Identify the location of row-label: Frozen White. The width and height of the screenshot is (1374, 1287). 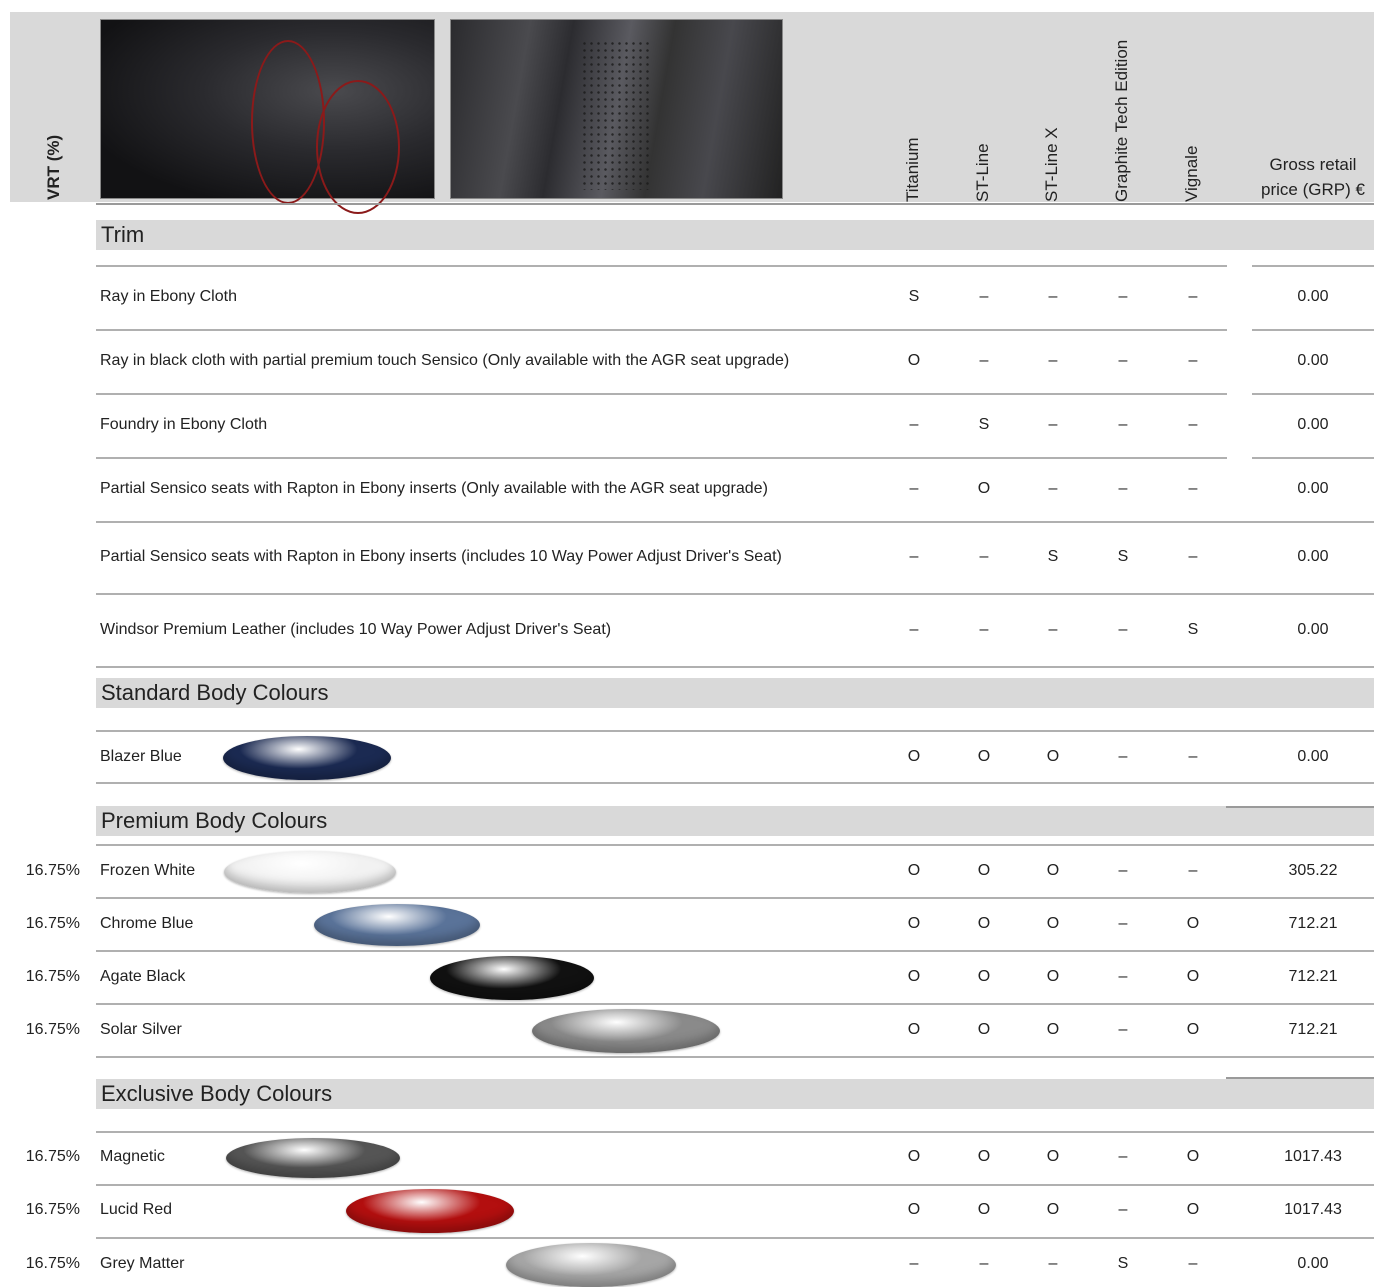
(148, 870).